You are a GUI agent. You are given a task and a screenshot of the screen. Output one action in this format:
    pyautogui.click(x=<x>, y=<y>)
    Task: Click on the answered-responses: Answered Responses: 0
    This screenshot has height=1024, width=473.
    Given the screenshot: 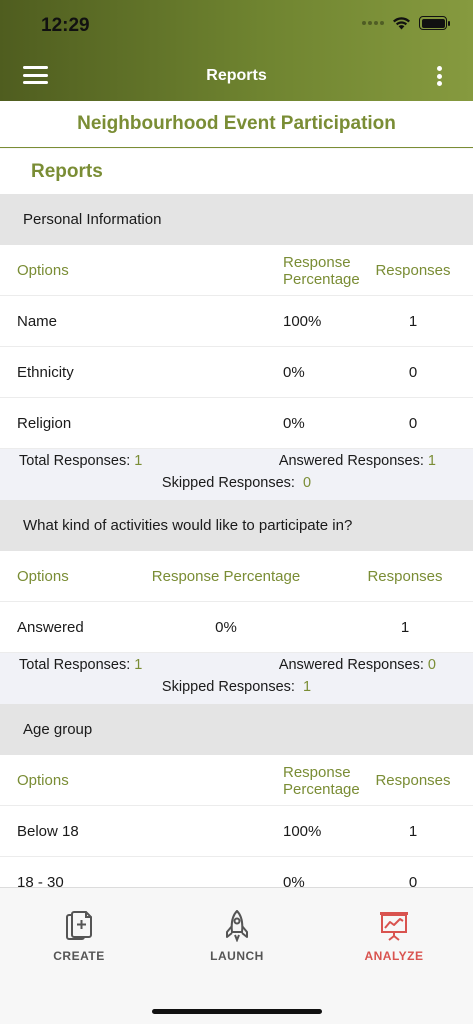 What is the action you would take?
    pyautogui.click(x=357, y=665)
    